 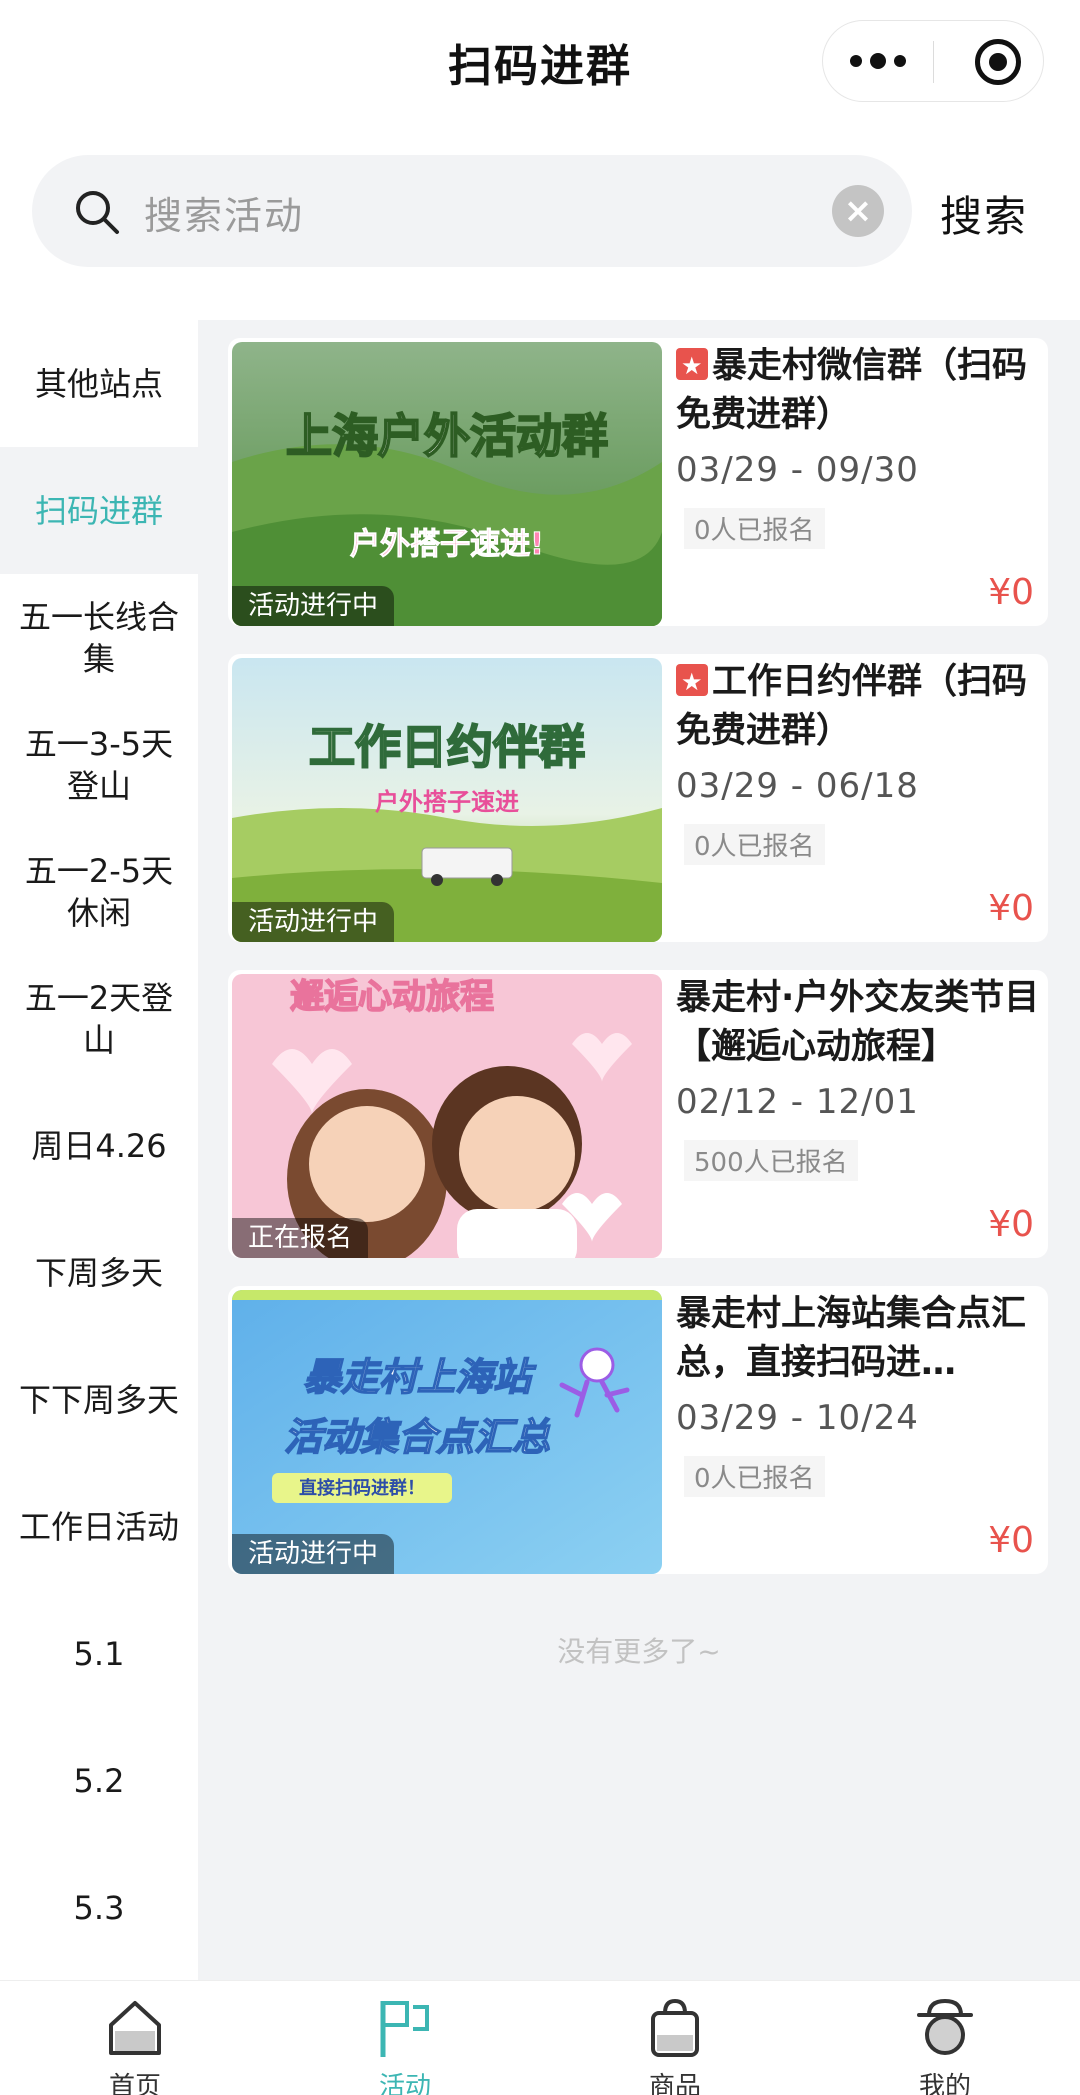 I want to click on tab-products: 商品, so click(x=675, y=2038).